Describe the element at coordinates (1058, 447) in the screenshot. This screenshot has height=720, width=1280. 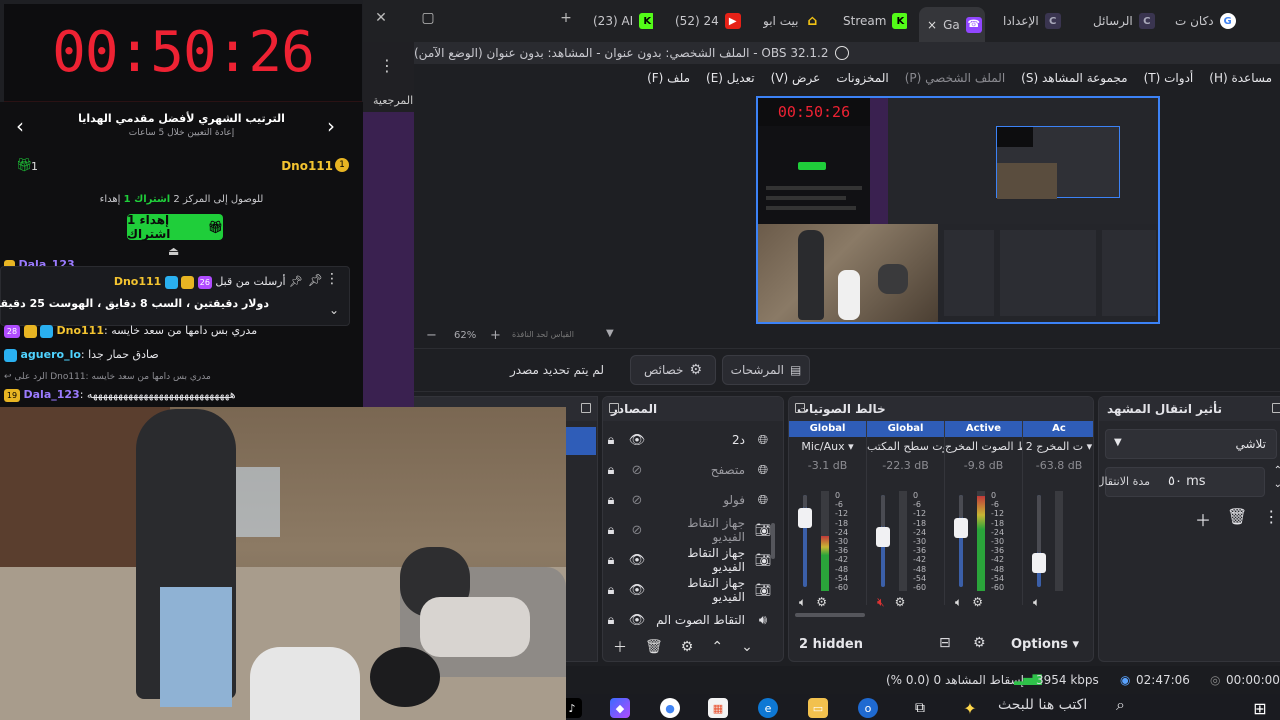
I see `channel-name: ت المخرج 2 ▾` at that location.